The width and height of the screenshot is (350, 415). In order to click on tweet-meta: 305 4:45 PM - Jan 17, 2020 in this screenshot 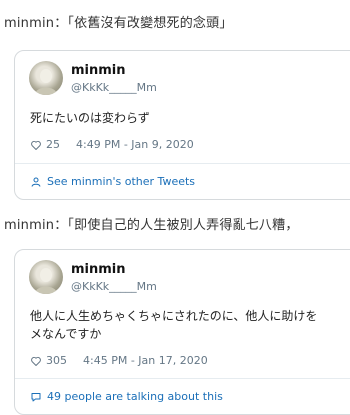, I will do `click(119, 360)`.